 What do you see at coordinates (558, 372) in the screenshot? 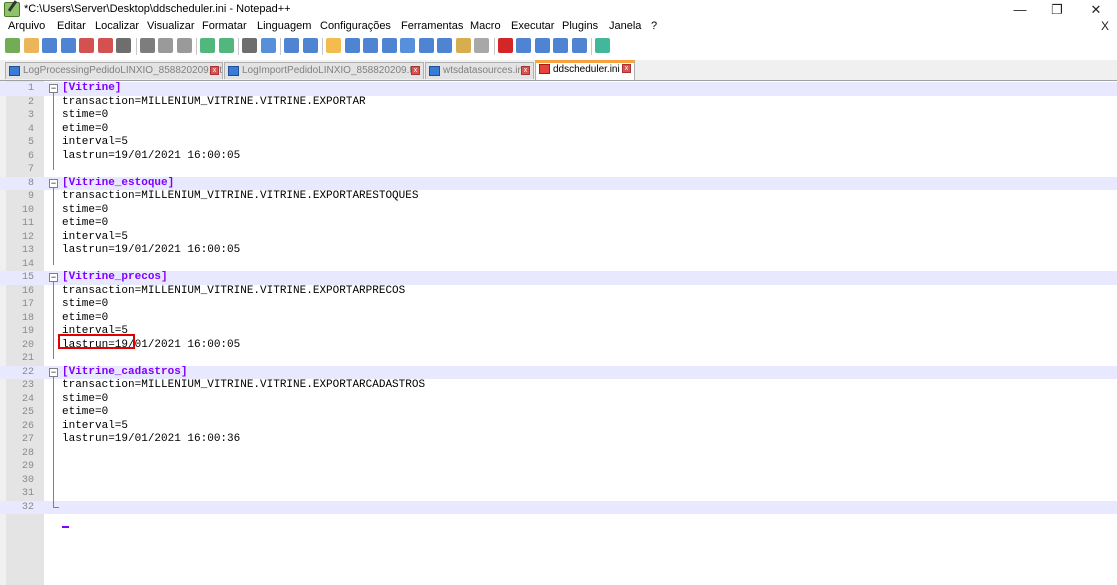
I see `editor-line: 22 [Vitrine_cadastros]` at bounding box center [558, 372].